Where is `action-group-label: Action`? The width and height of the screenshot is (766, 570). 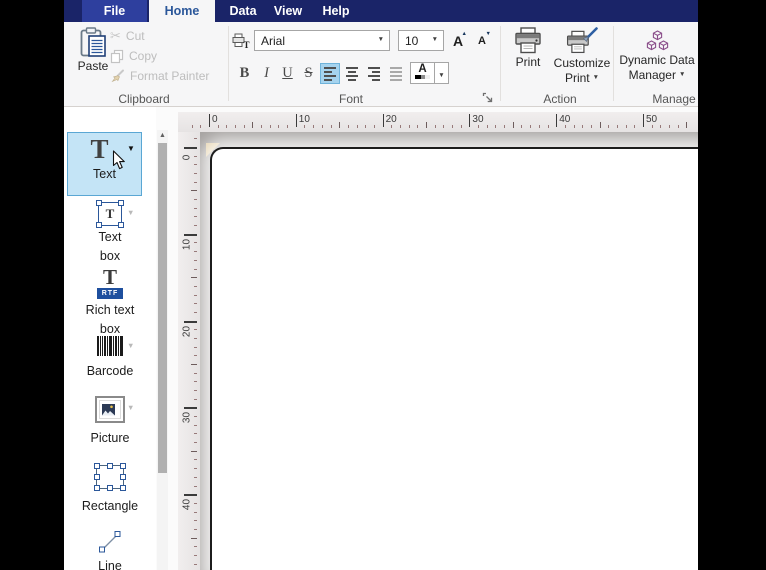
action-group-label: Action is located at coordinates (560, 99).